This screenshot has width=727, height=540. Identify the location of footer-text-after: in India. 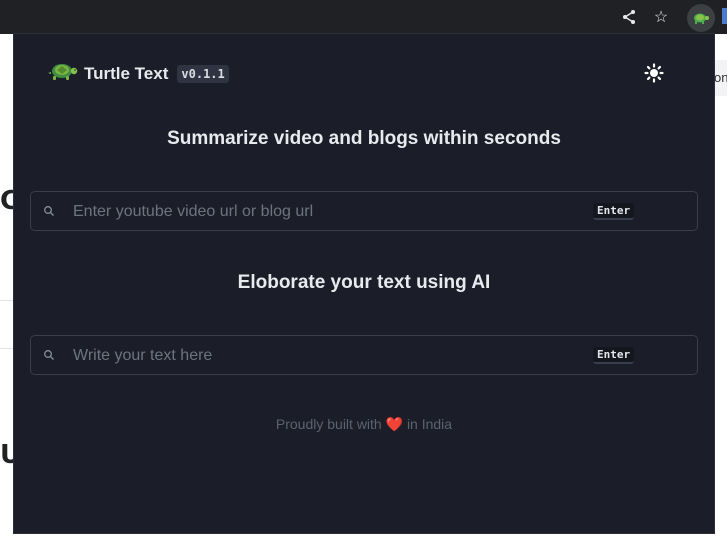
(429, 424).